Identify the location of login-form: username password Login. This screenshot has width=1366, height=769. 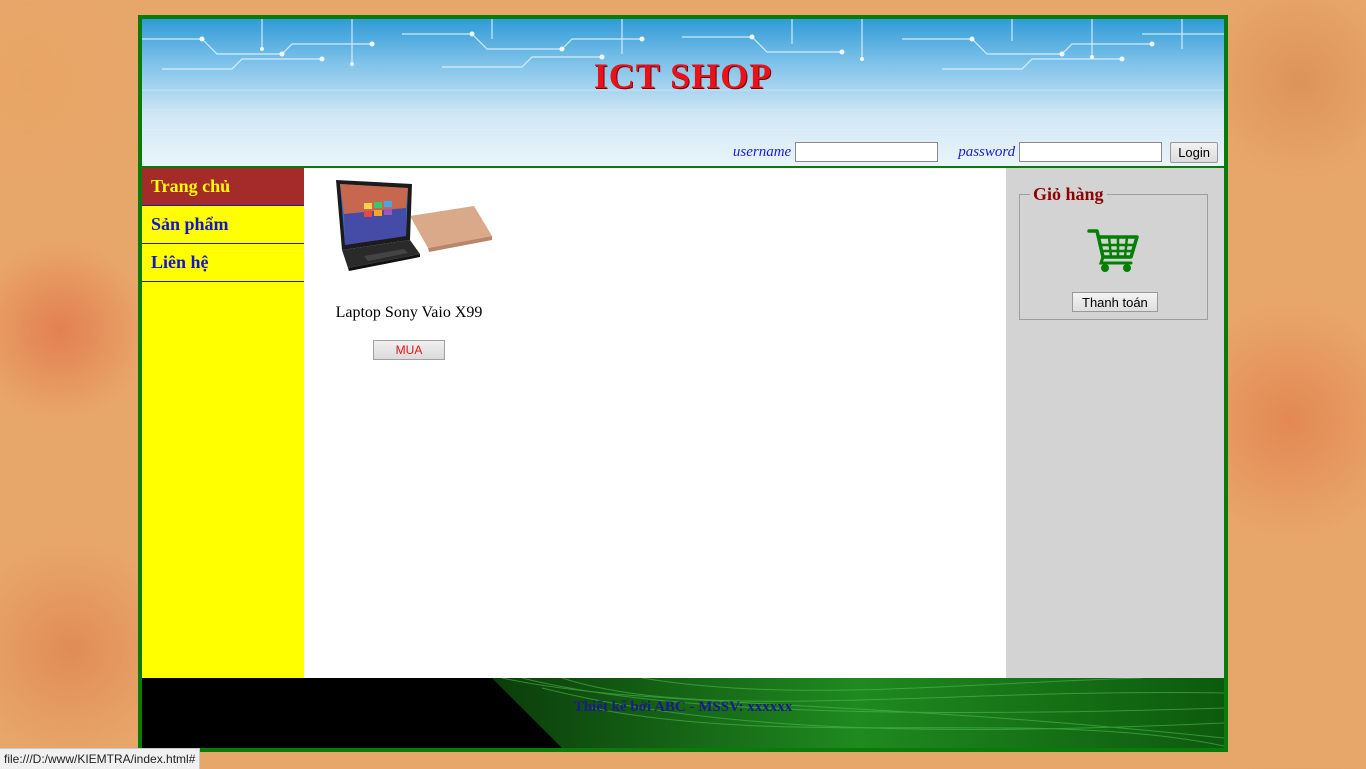
(975, 152).